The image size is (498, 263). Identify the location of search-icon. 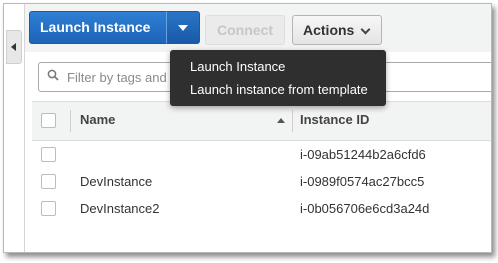
(53, 75).